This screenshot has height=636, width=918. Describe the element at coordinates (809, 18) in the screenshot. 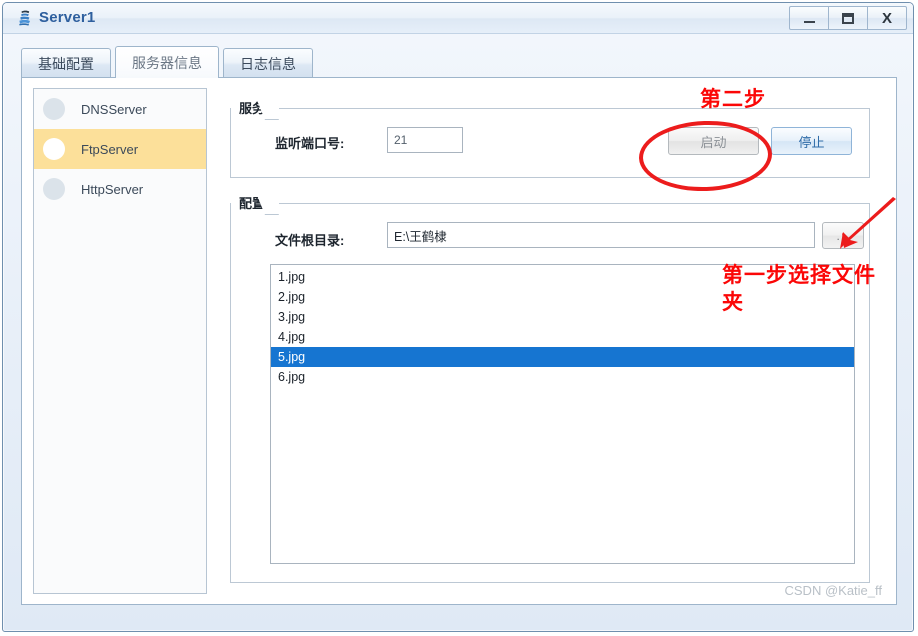

I see `minimize-button` at that location.